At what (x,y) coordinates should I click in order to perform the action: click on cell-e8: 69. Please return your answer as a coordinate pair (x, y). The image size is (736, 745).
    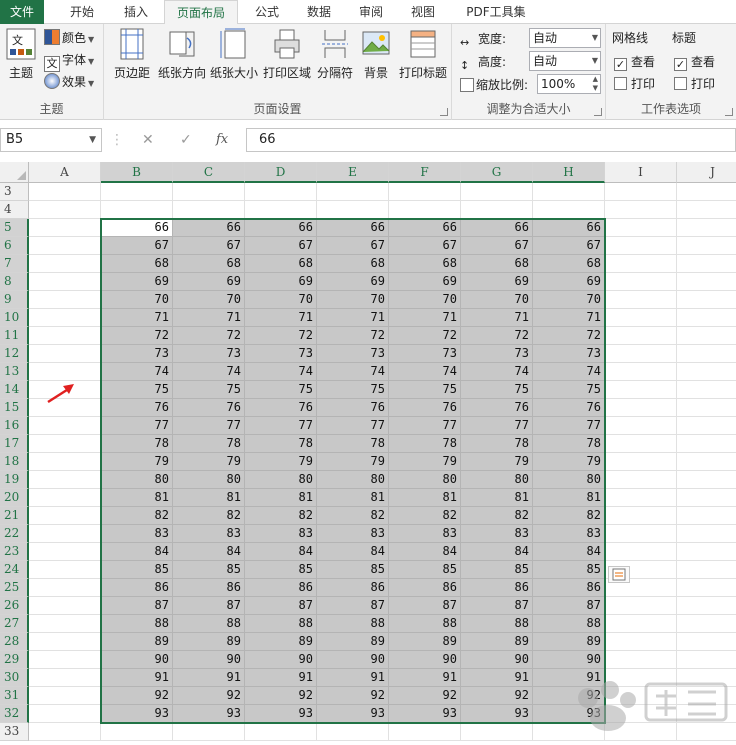
    Looking at the image, I should click on (353, 282).